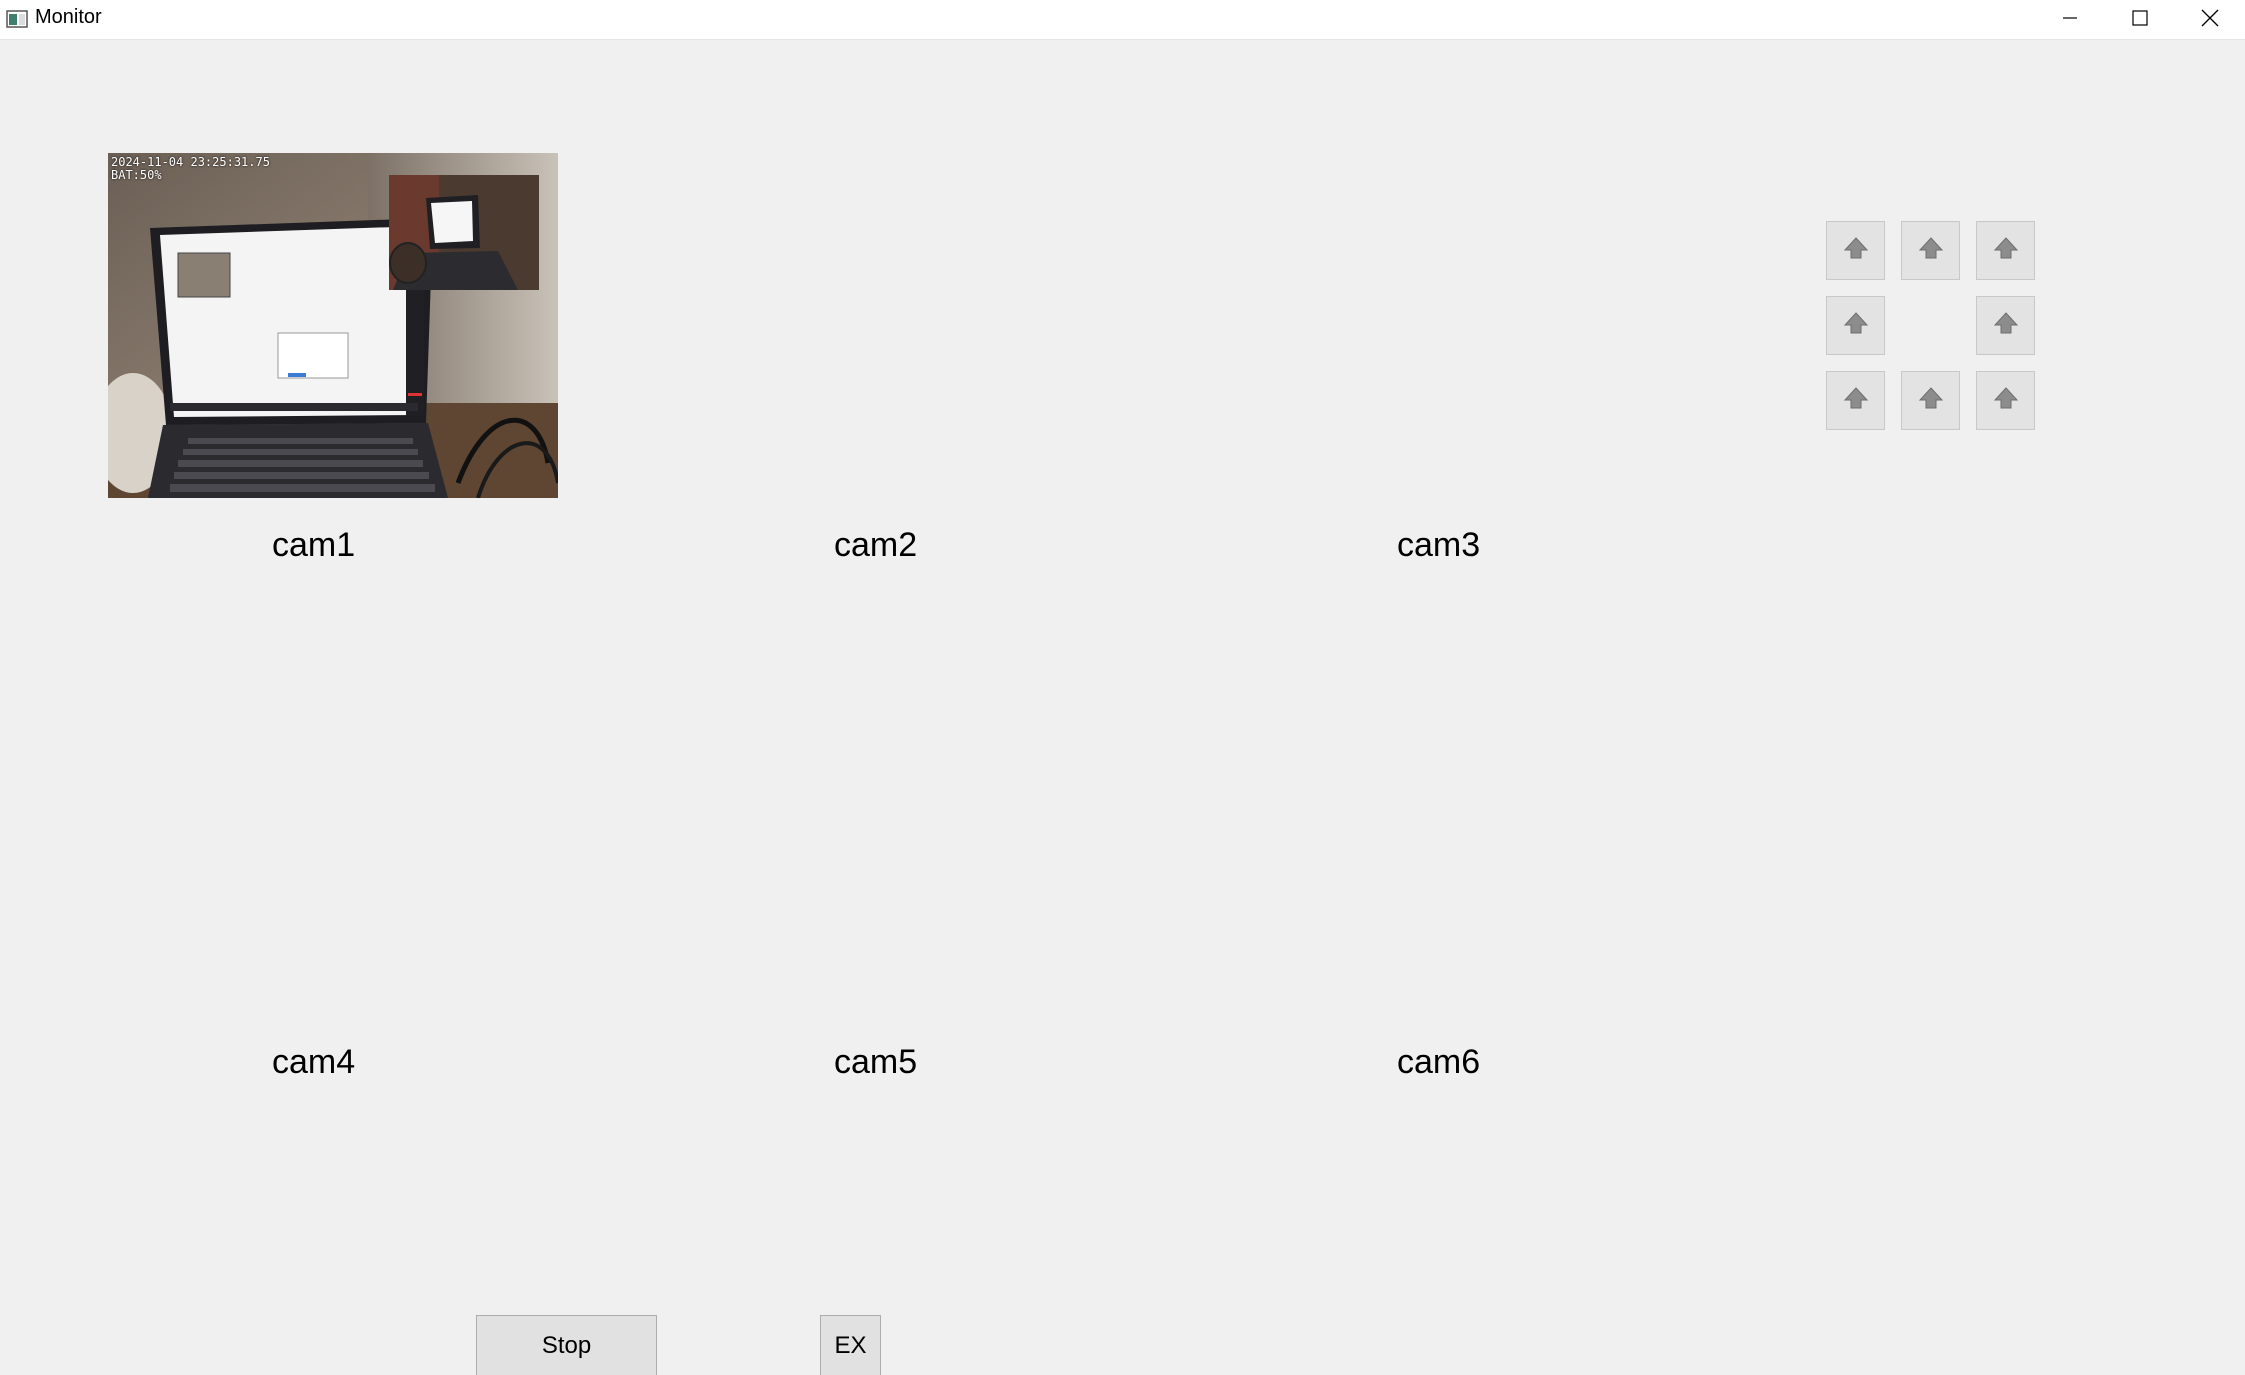  I want to click on pad-button-bottom-left, so click(1855, 400).